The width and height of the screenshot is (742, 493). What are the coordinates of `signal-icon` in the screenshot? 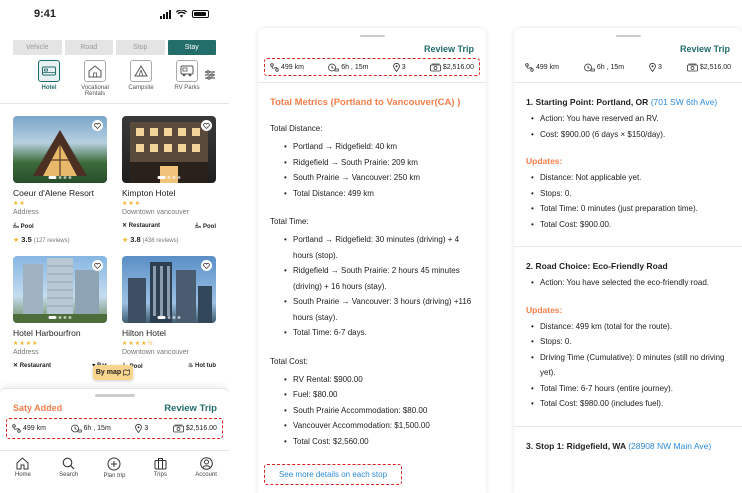 It's located at (165, 14).